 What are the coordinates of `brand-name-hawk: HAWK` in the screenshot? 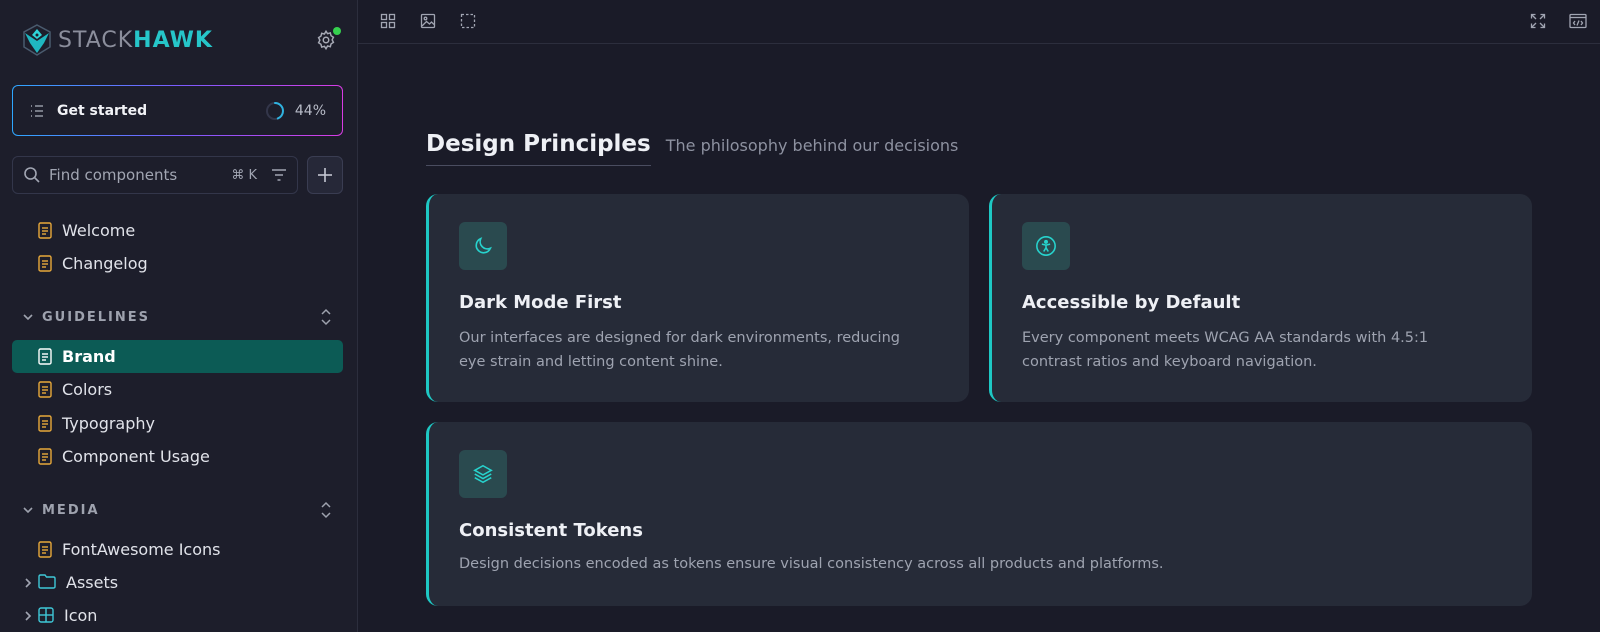 It's located at (173, 40).